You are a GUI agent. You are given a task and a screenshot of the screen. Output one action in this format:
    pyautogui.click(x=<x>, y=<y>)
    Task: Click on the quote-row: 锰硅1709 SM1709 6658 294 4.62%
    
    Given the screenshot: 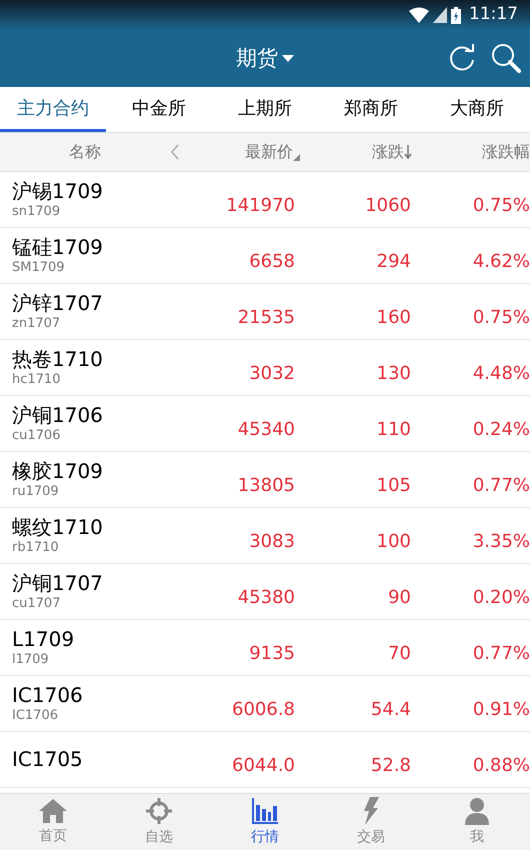 What is the action you would take?
    pyautogui.click(x=265, y=256)
    